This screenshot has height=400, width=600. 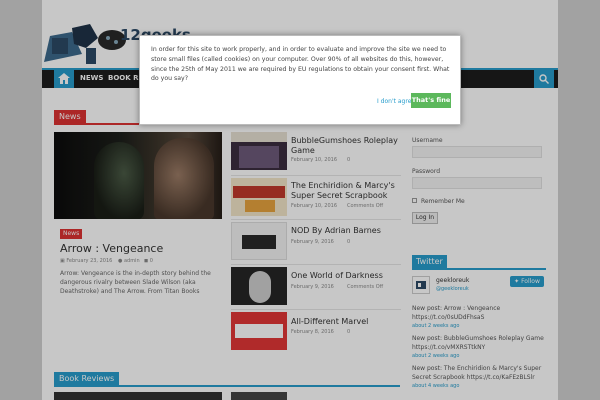 I want to click on cookie-accept-button: That's fine, so click(x=431, y=100).